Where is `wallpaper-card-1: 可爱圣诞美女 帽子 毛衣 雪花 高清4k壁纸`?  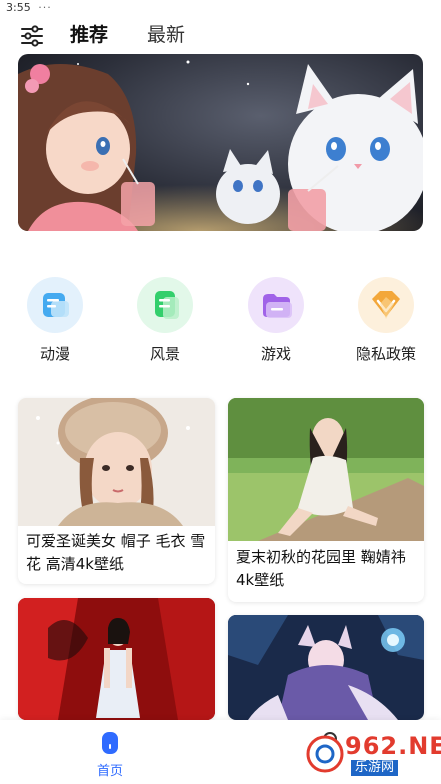 wallpaper-card-1: 可爱圣诞美女 帽子 毛衣 雪花 高清4k壁纸 is located at coordinates (116, 491).